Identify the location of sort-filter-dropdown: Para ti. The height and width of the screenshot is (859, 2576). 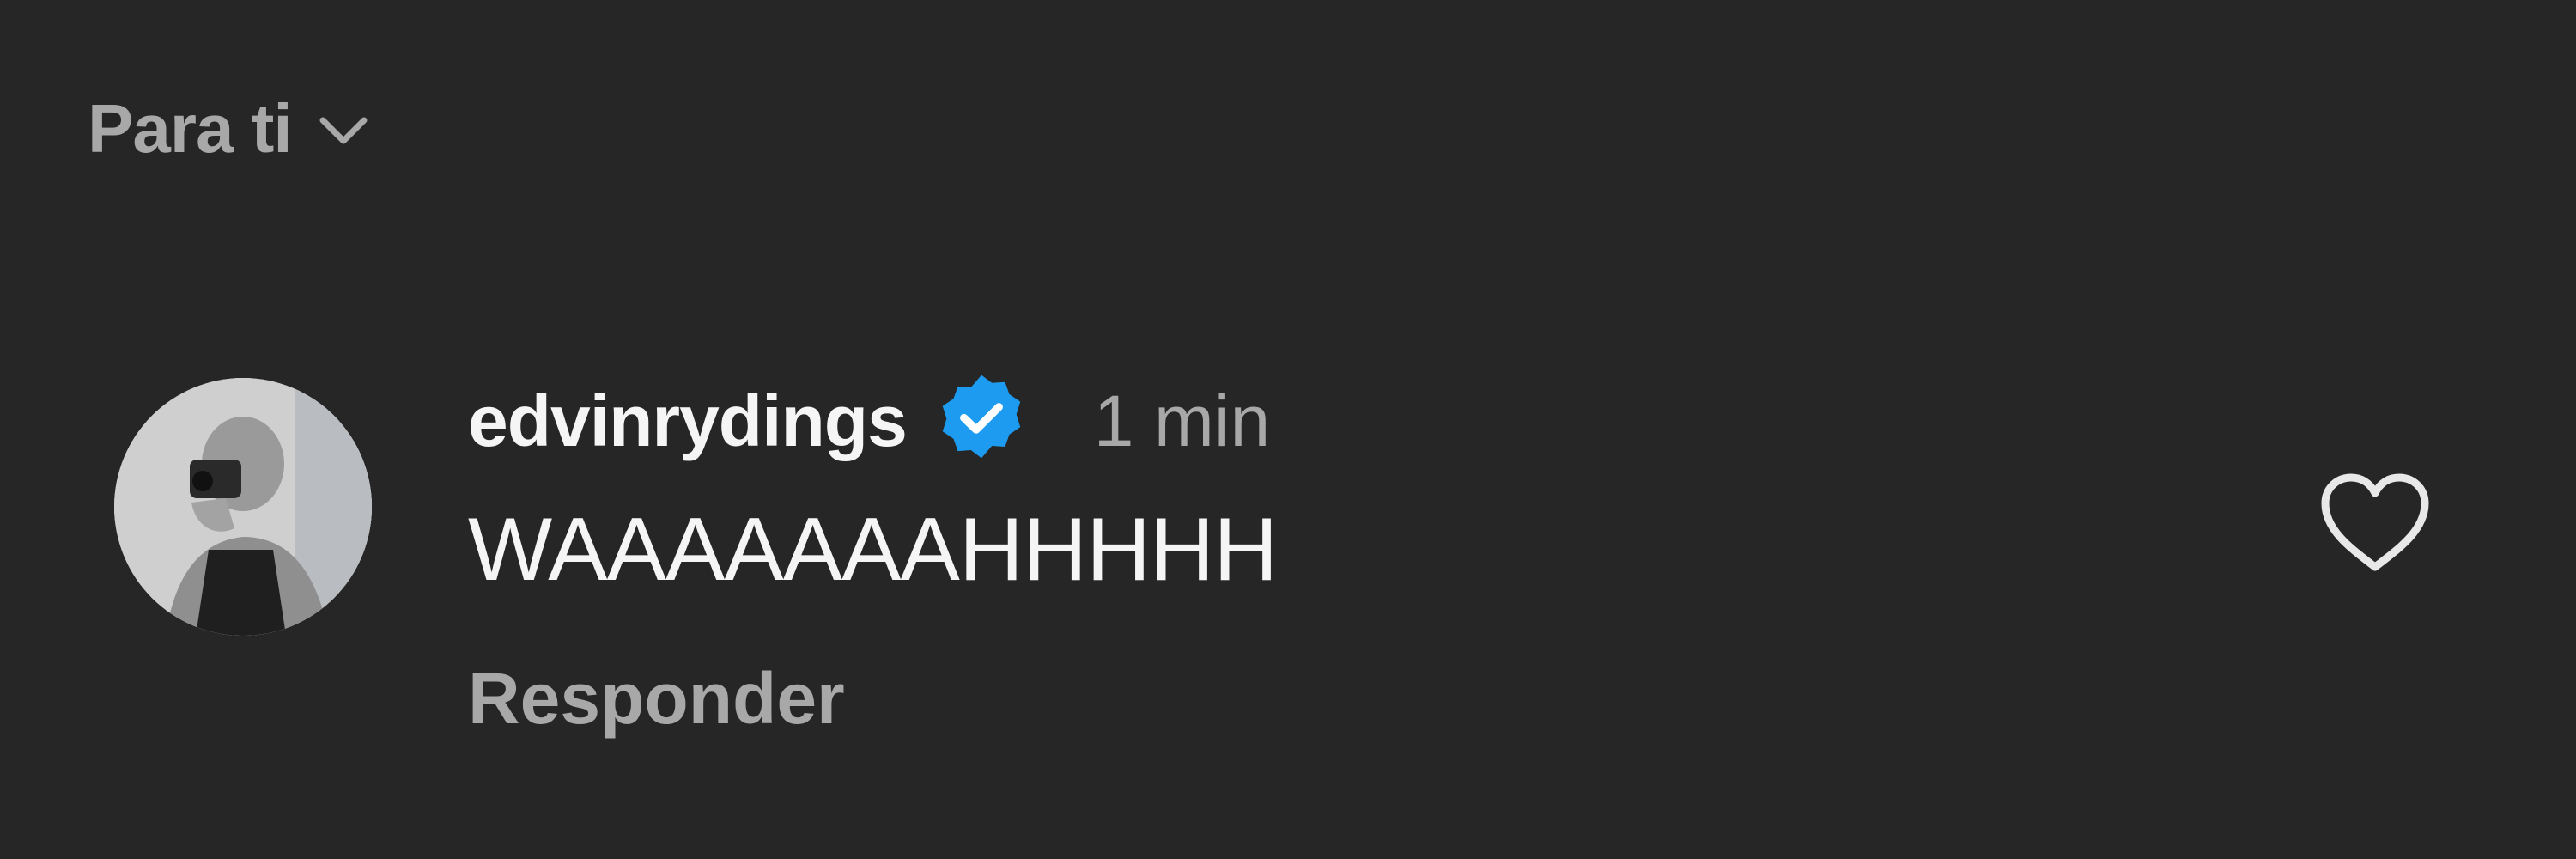
(229, 129).